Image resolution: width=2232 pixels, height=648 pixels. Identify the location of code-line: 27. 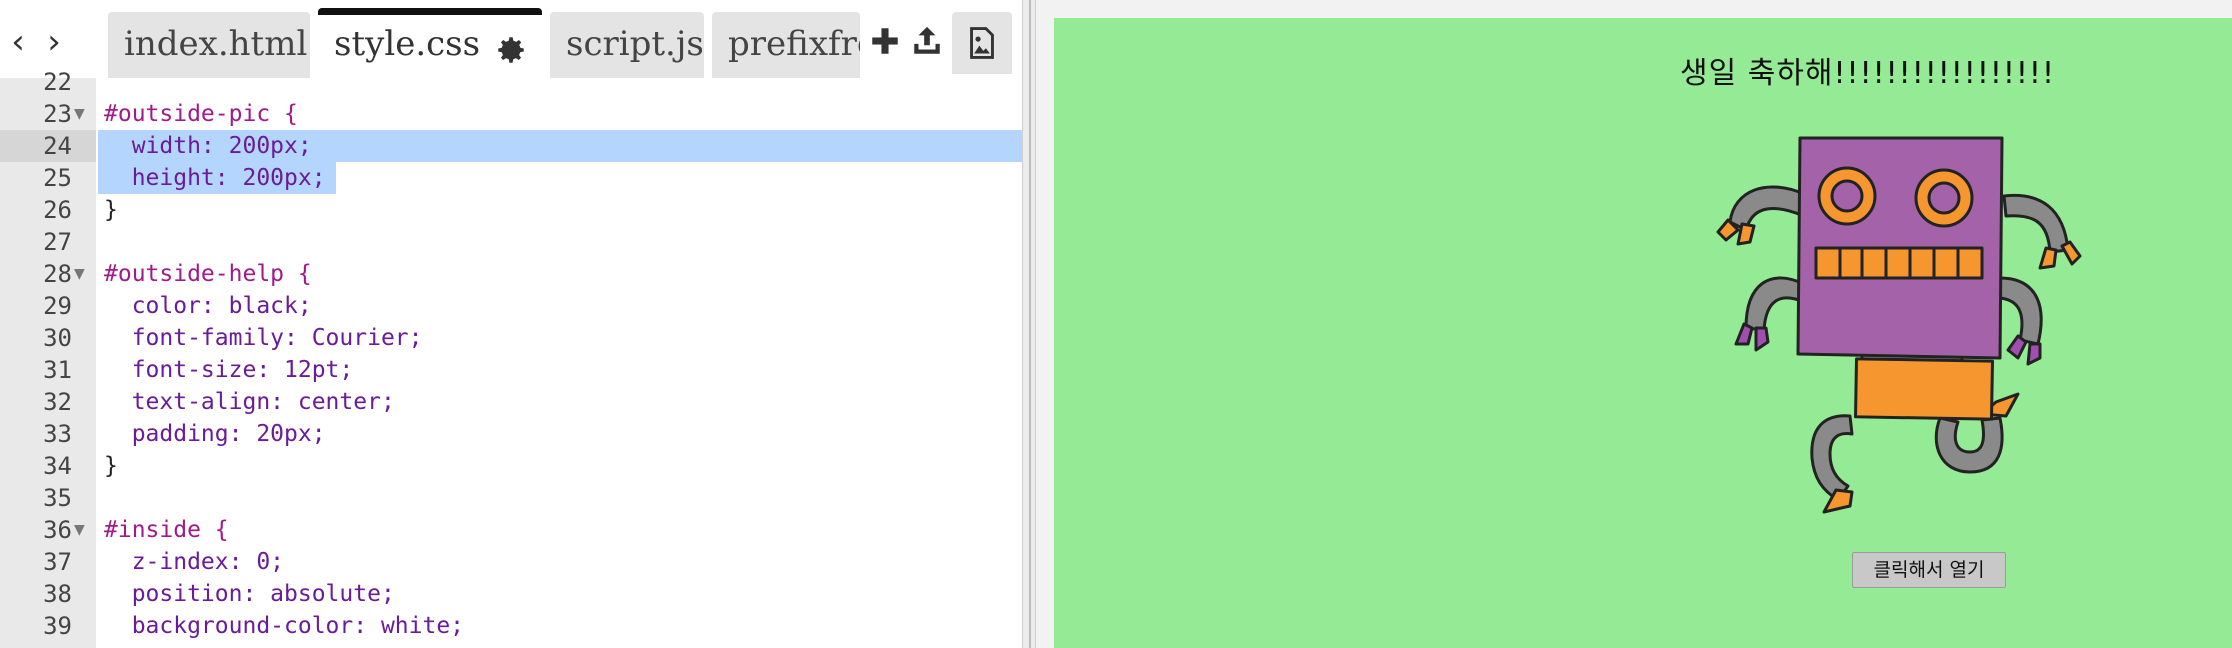
(511, 242).